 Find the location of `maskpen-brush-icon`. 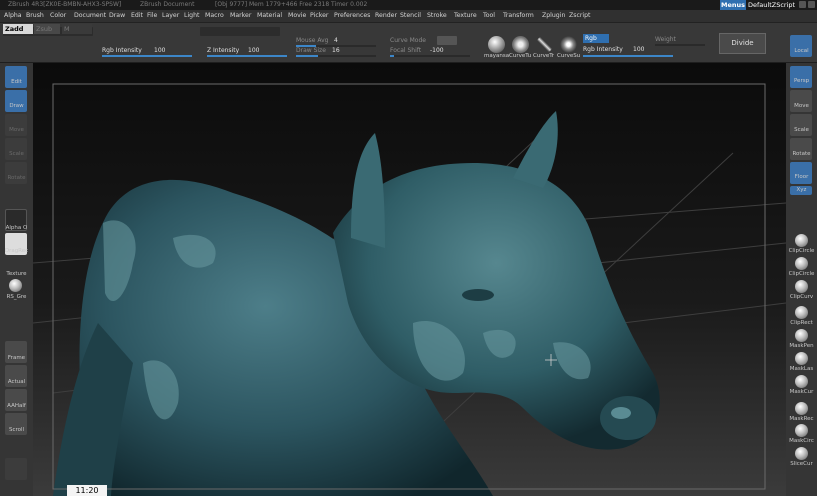

maskpen-brush-icon is located at coordinates (801, 335).